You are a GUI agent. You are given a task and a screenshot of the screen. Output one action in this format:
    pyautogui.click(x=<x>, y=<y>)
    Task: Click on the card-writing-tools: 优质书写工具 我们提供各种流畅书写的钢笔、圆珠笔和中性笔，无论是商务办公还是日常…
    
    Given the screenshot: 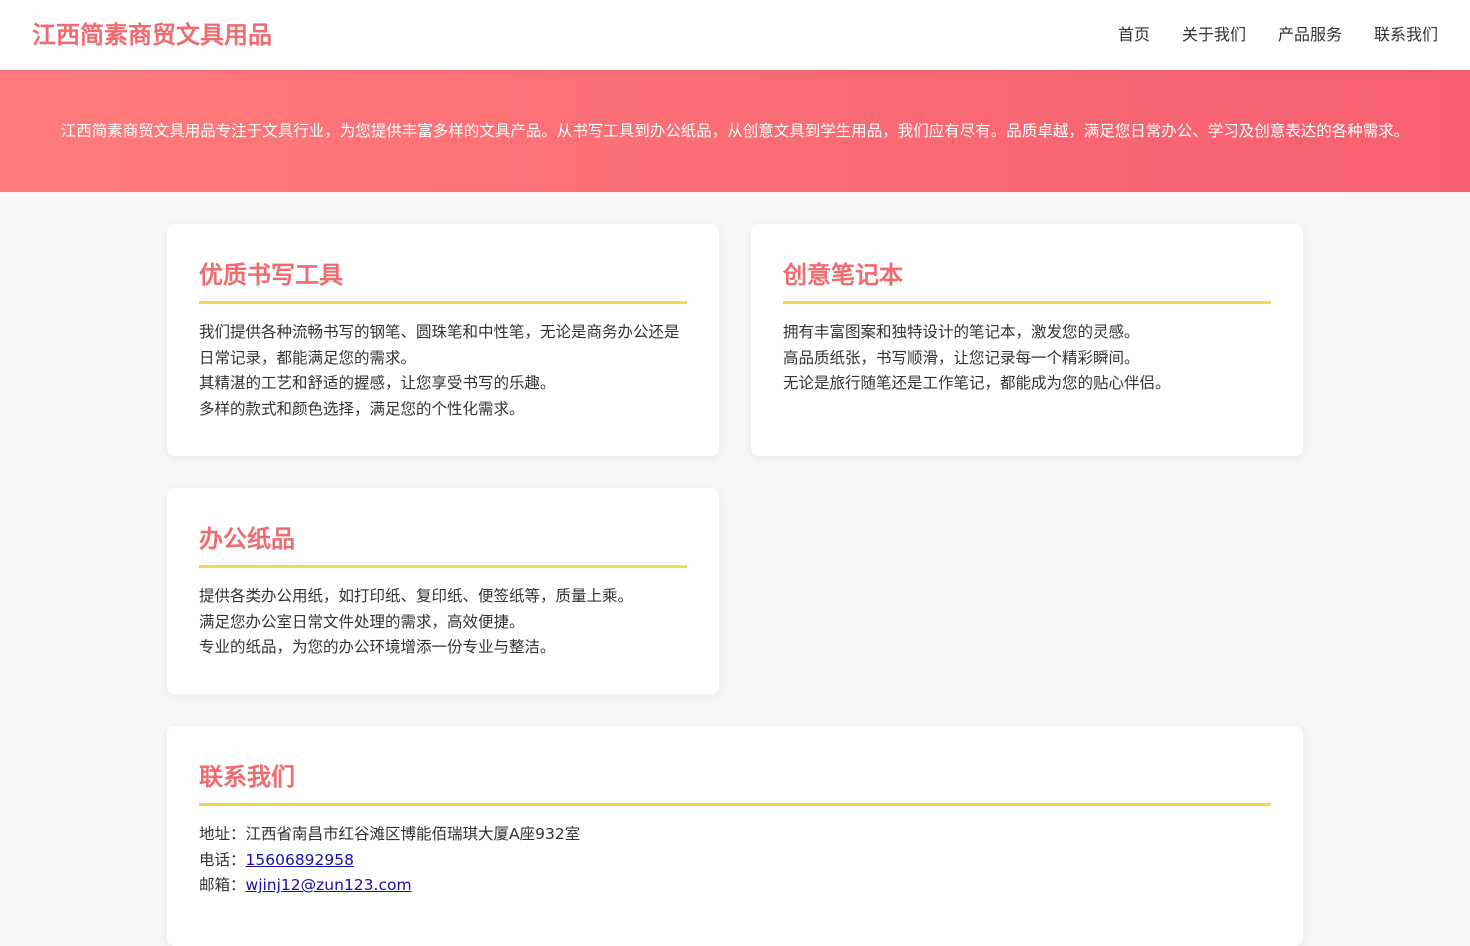 What is the action you would take?
    pyautogui.click(x=443, y=340)
    